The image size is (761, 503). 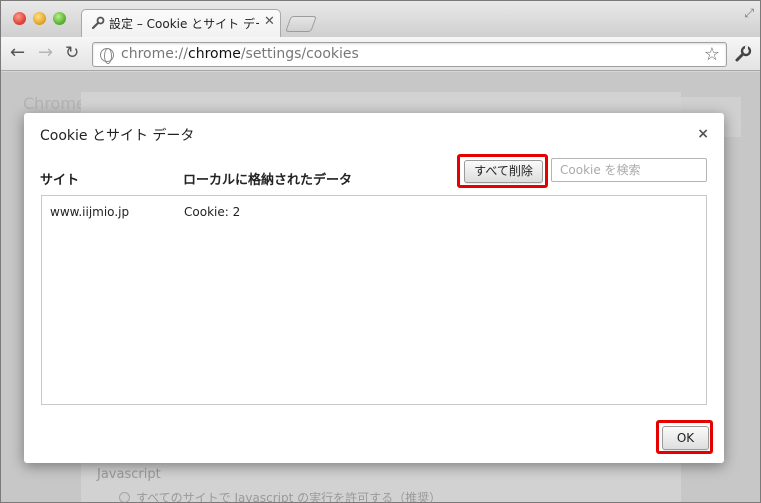 I want to click on reload-icon: ↻, so click(x=72, y=53).